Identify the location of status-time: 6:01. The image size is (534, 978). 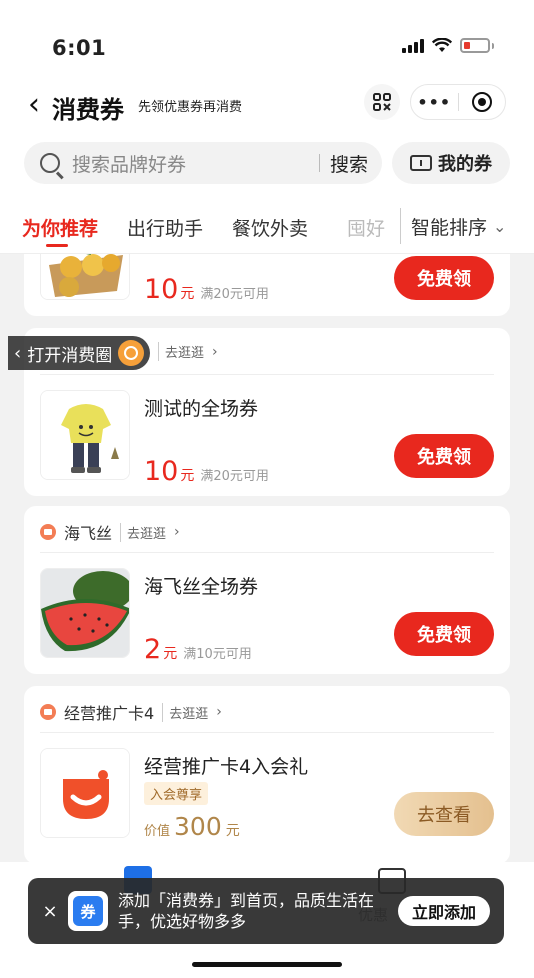
(79, 48).